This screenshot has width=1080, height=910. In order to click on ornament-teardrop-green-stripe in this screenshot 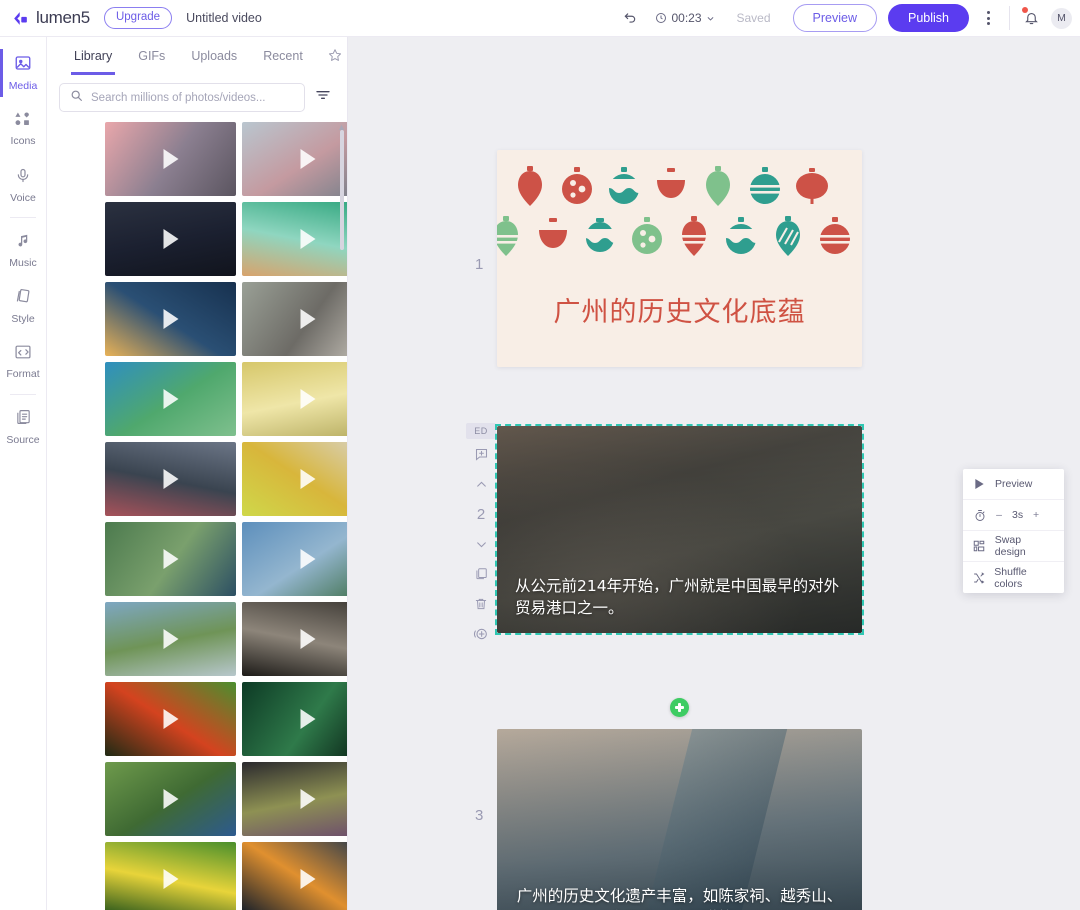, I will do `click(510, 236)`.